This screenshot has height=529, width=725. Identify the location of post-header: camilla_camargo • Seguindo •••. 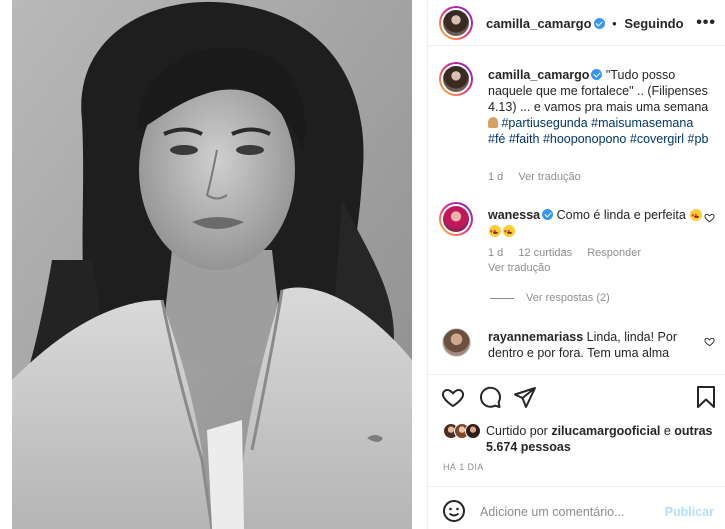
(576, 23).